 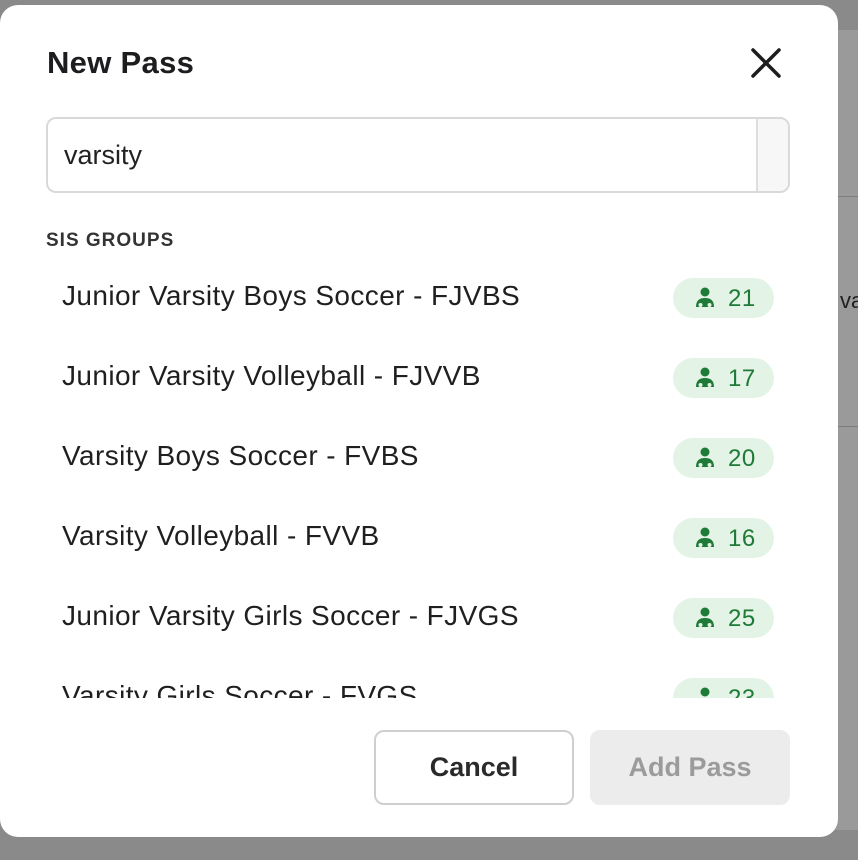 I want to click on group-list-item: Varsity Girls Soccer - FVGS 23, so click(x=417, y=678).